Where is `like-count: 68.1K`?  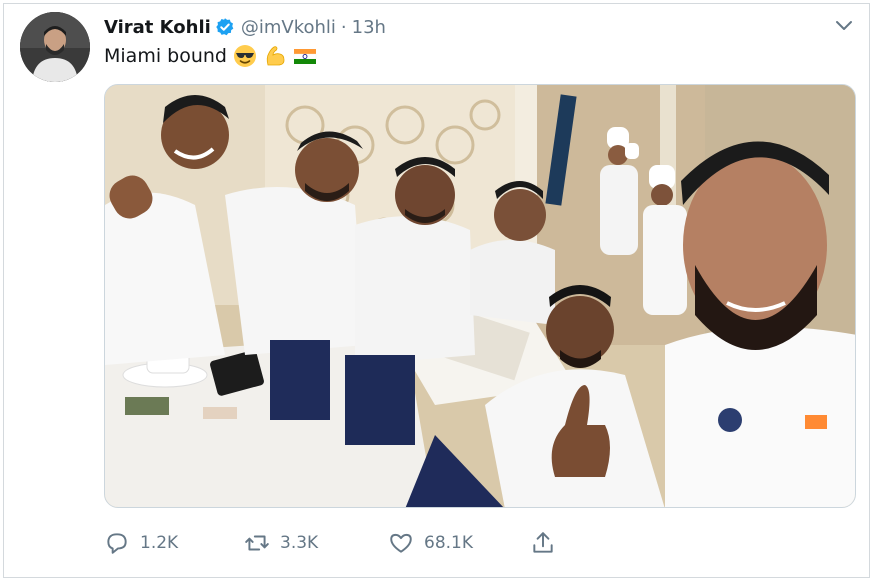 like-count: 68.1K is located at coordinates (448, 543).